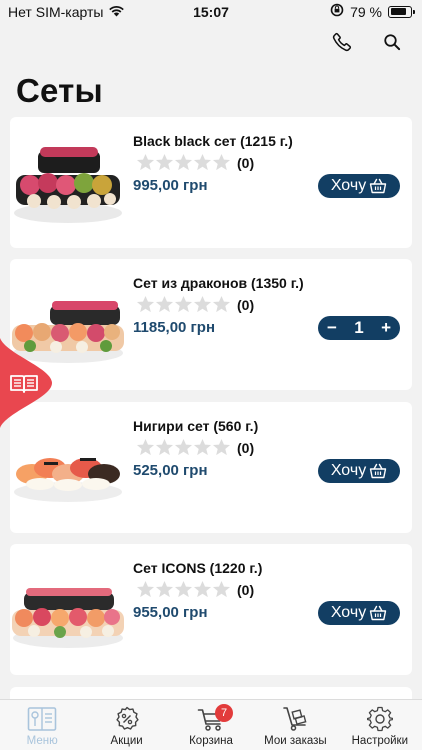 The image size is (422, 750). What do you see at coordinates (170, 470) in the screenshot?
I see `product-price: 525,00 грн` at bounding box center [170, 470].